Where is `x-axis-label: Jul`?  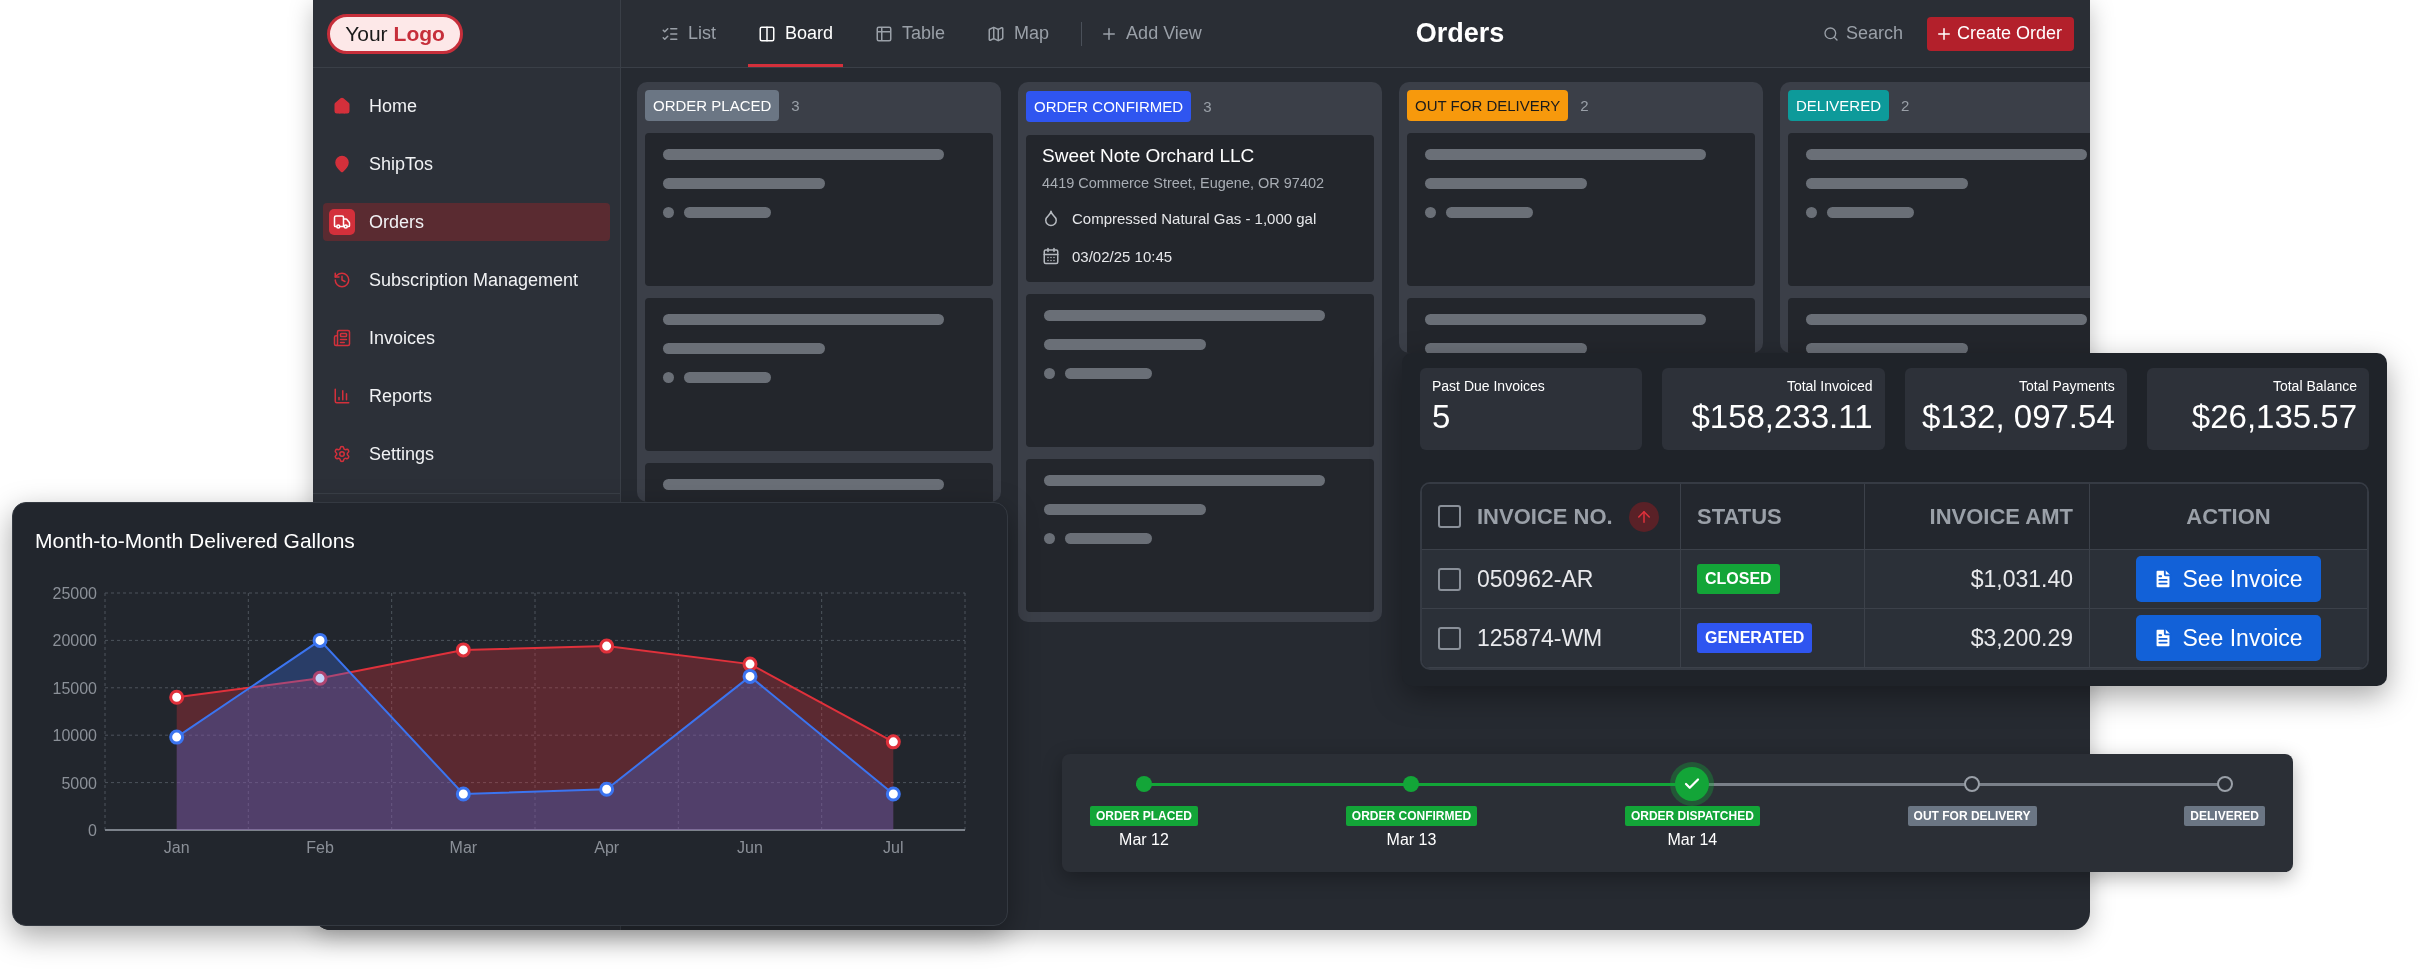
x-axis-label: Jul is located at coordinates (893, 847).